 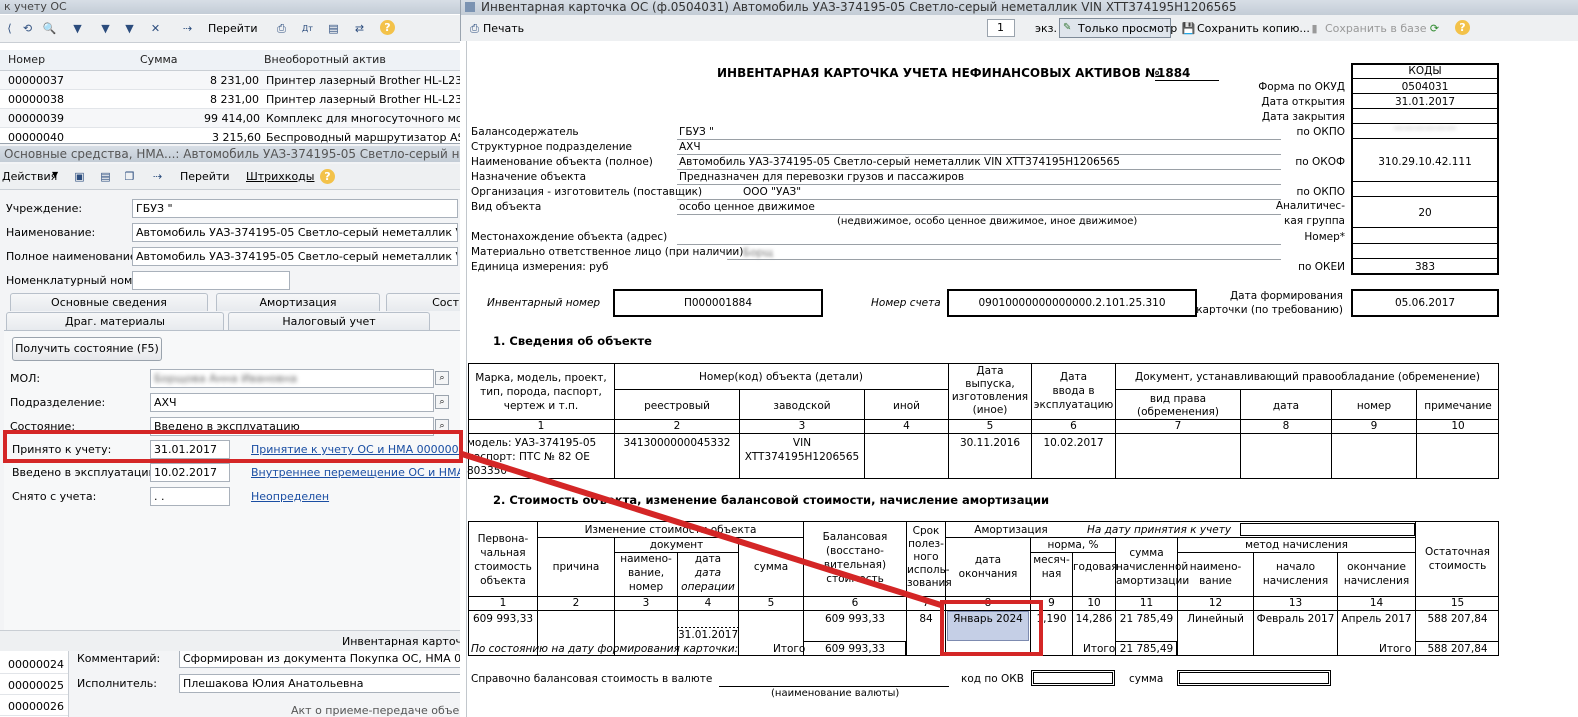 What do you see at coordinates (280, 176) in the screenshot?
I see `barcodes-button: Штрихкоды` at bounding box center [280, 176].